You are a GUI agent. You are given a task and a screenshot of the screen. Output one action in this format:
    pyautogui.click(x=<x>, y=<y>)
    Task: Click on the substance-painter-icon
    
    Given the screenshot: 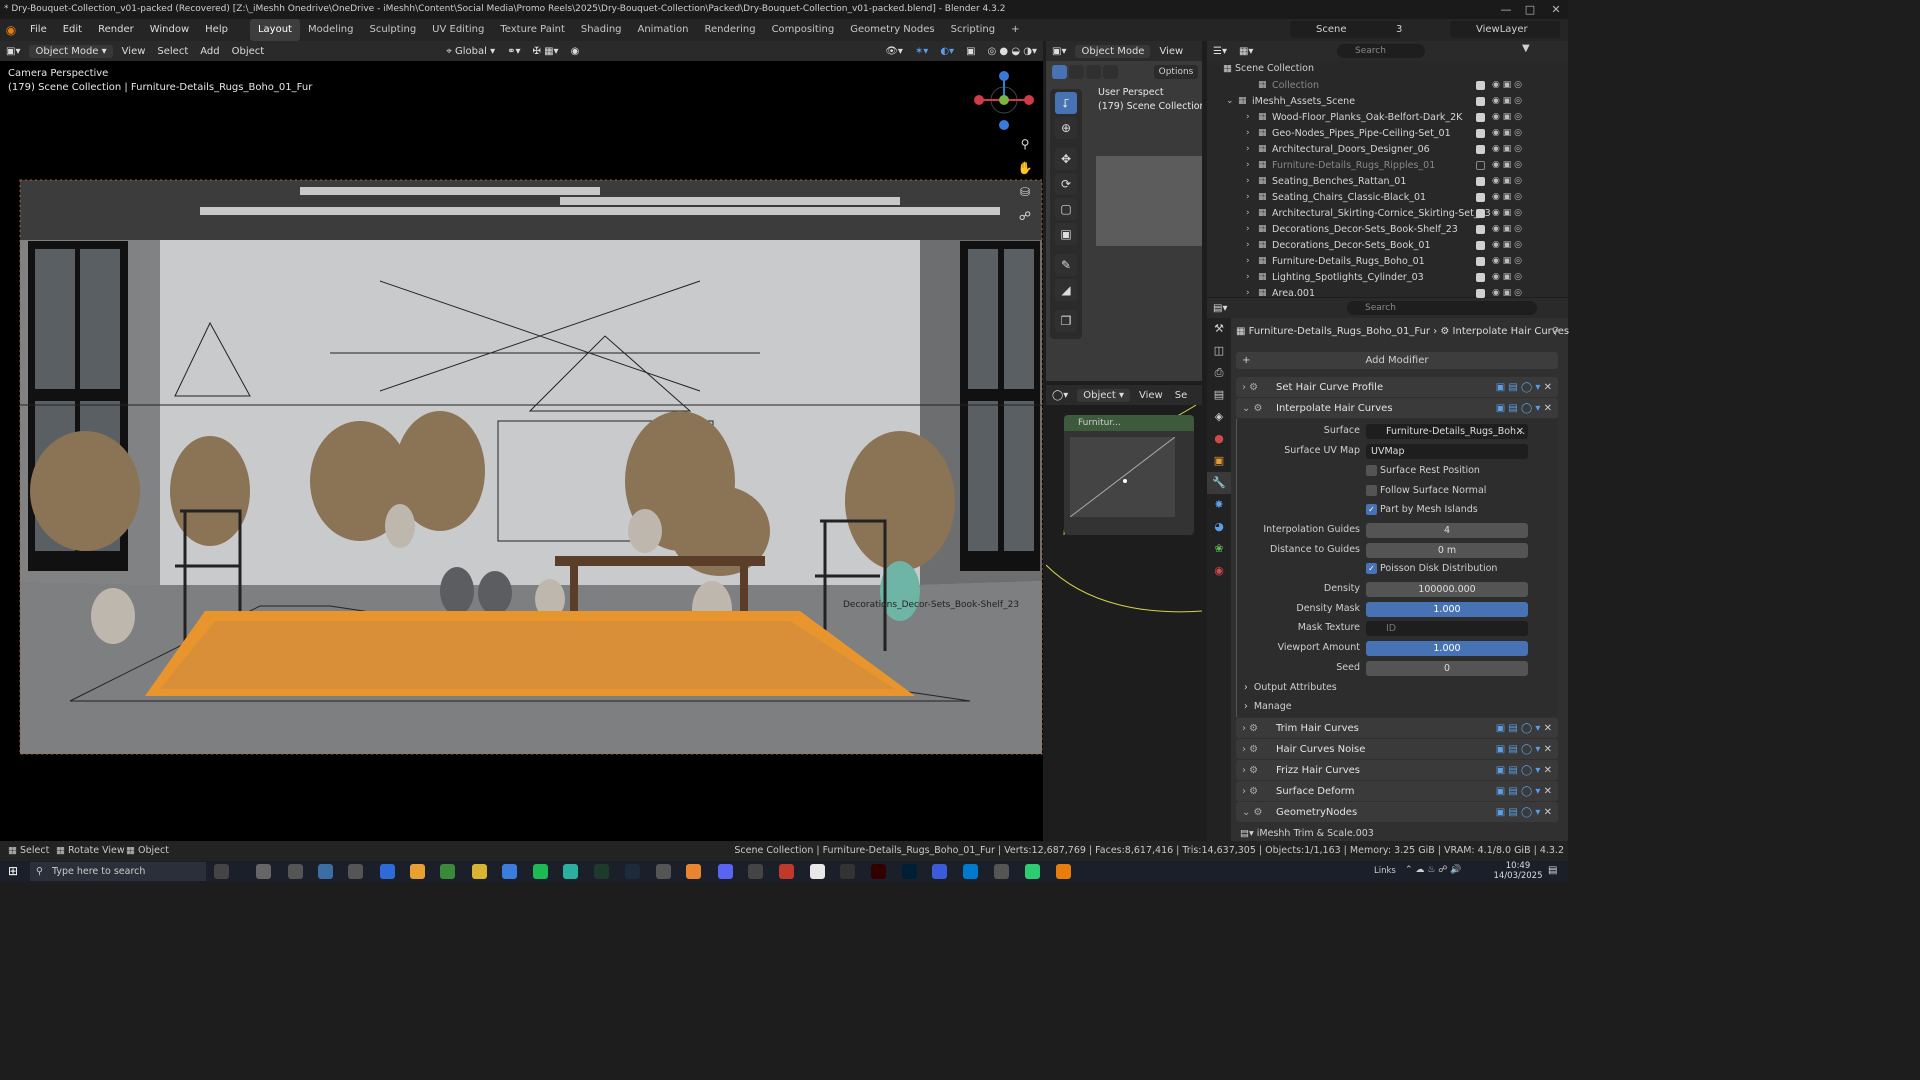 What is the action you would take?
    pyautogui.click(x=632, y=871)
    